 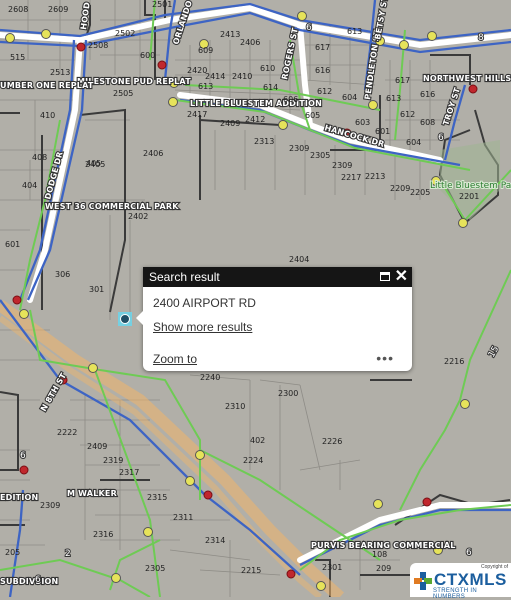 I want to click on svg-text: 306, so click(x=62, y=274).